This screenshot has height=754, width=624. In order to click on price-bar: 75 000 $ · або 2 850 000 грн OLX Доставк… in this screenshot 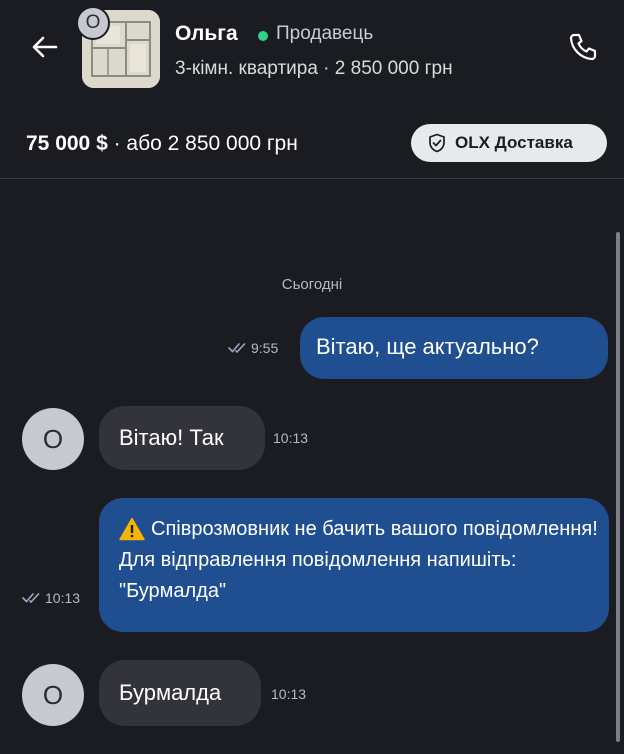, I will do `click(312, 143)`.